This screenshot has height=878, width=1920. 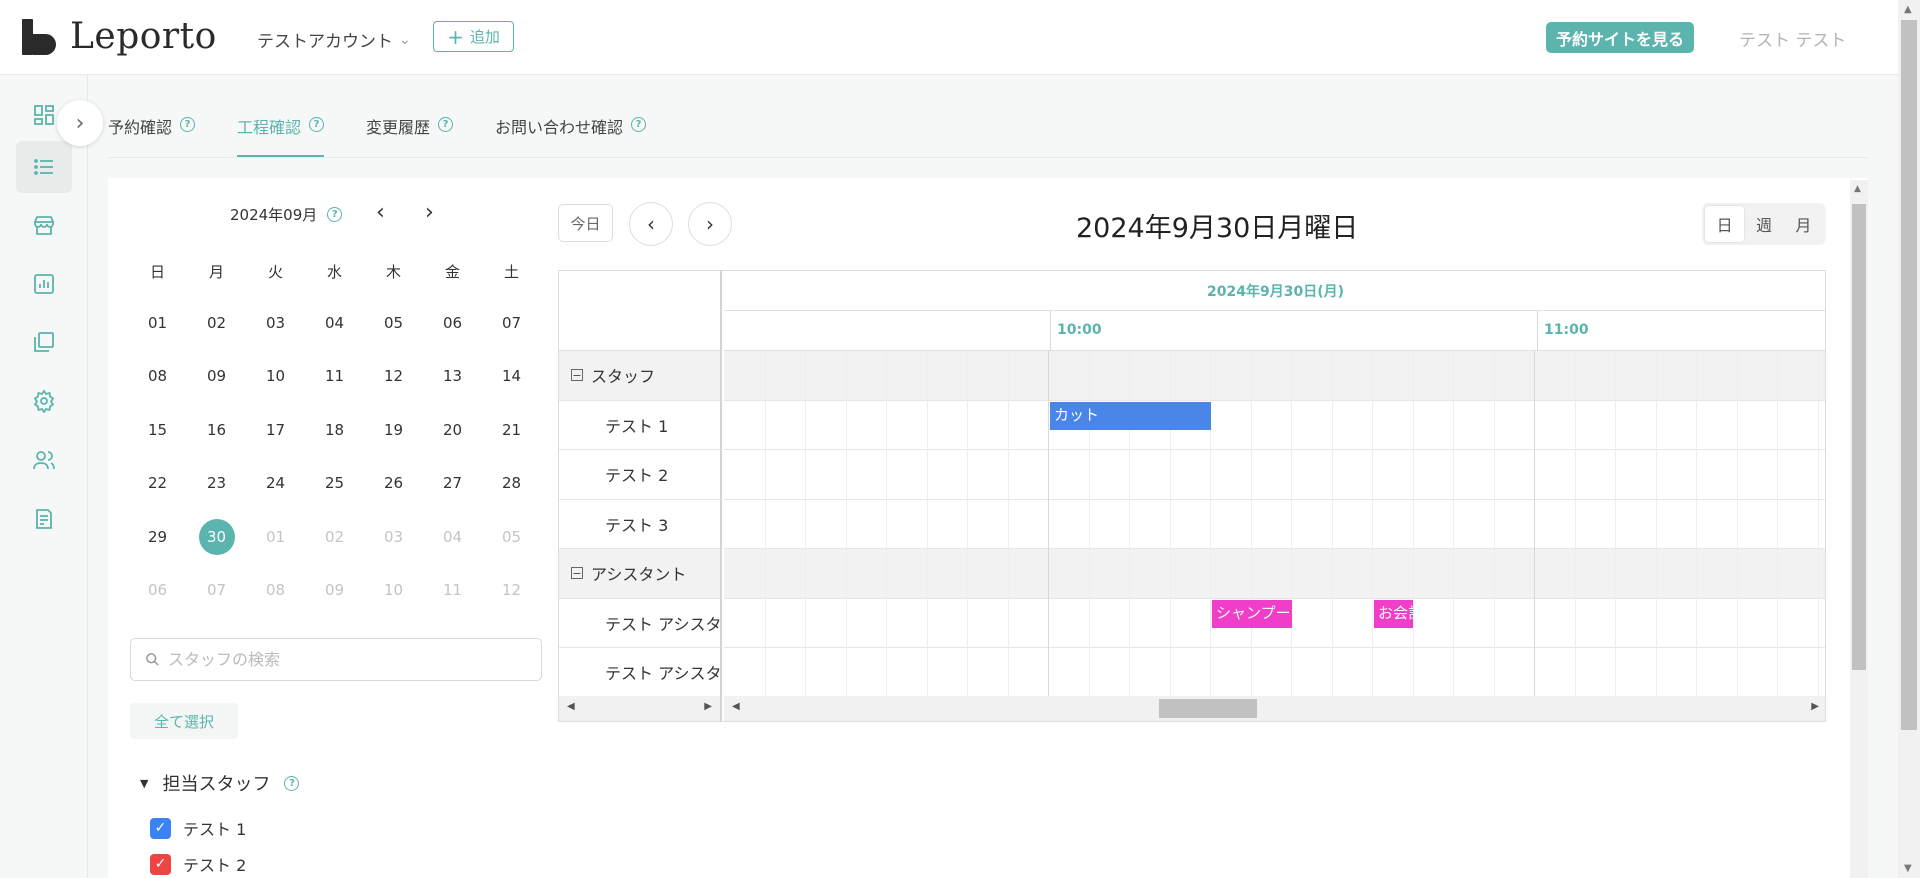 I want to click on view-week-button: 週, so click(x=1763, y=224).